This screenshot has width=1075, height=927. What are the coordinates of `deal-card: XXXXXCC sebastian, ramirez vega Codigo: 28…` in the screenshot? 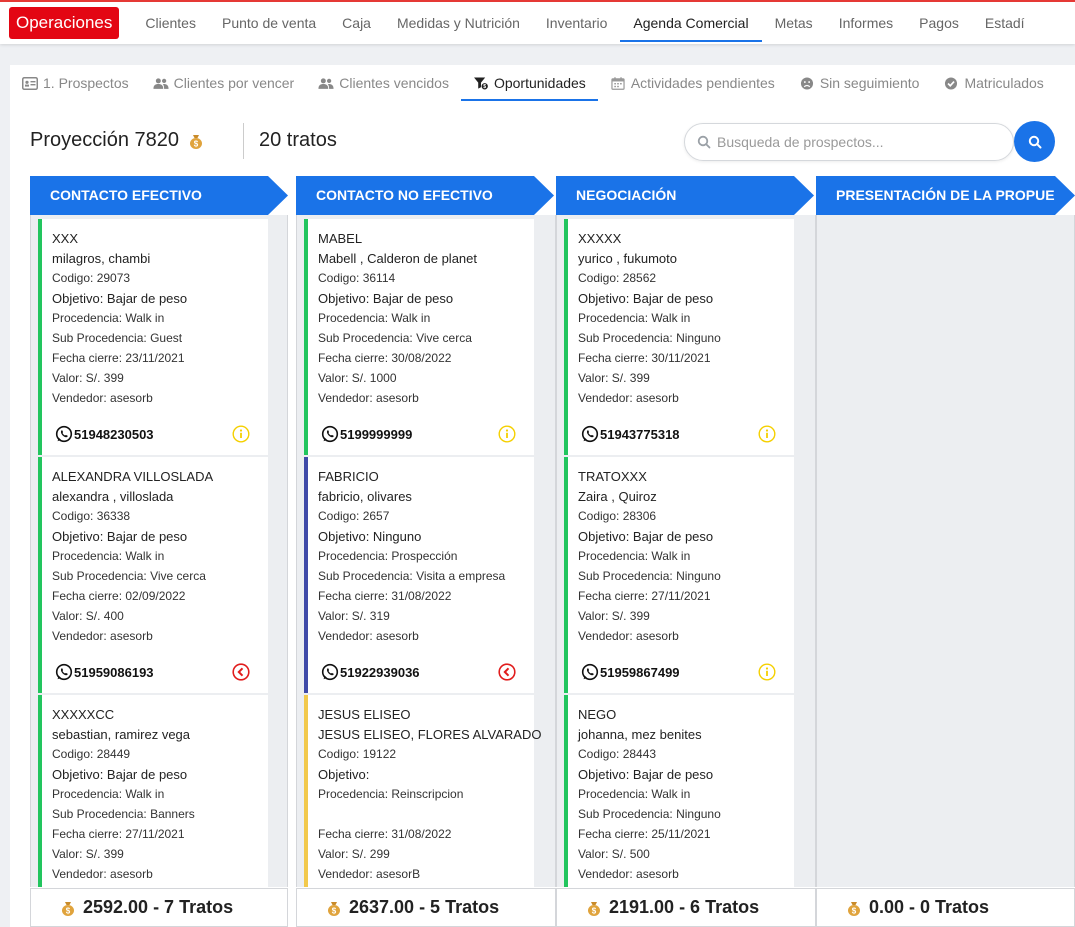 It's located at (153, 791).